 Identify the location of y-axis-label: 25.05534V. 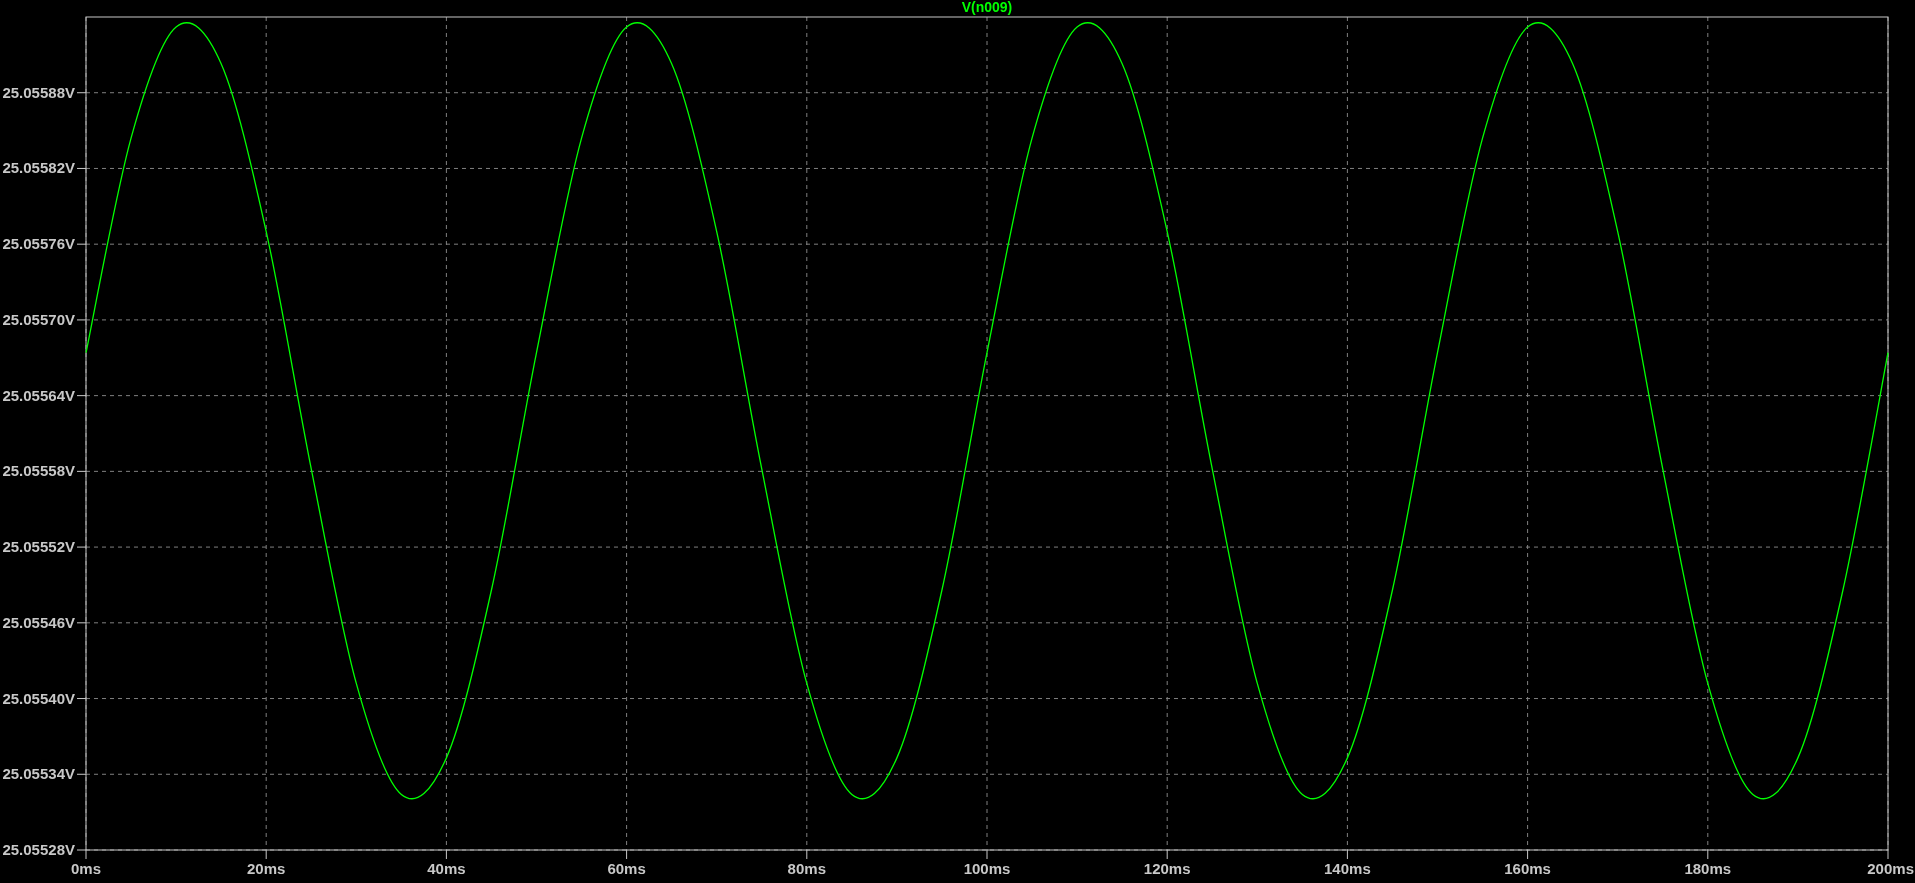
(38, 774).